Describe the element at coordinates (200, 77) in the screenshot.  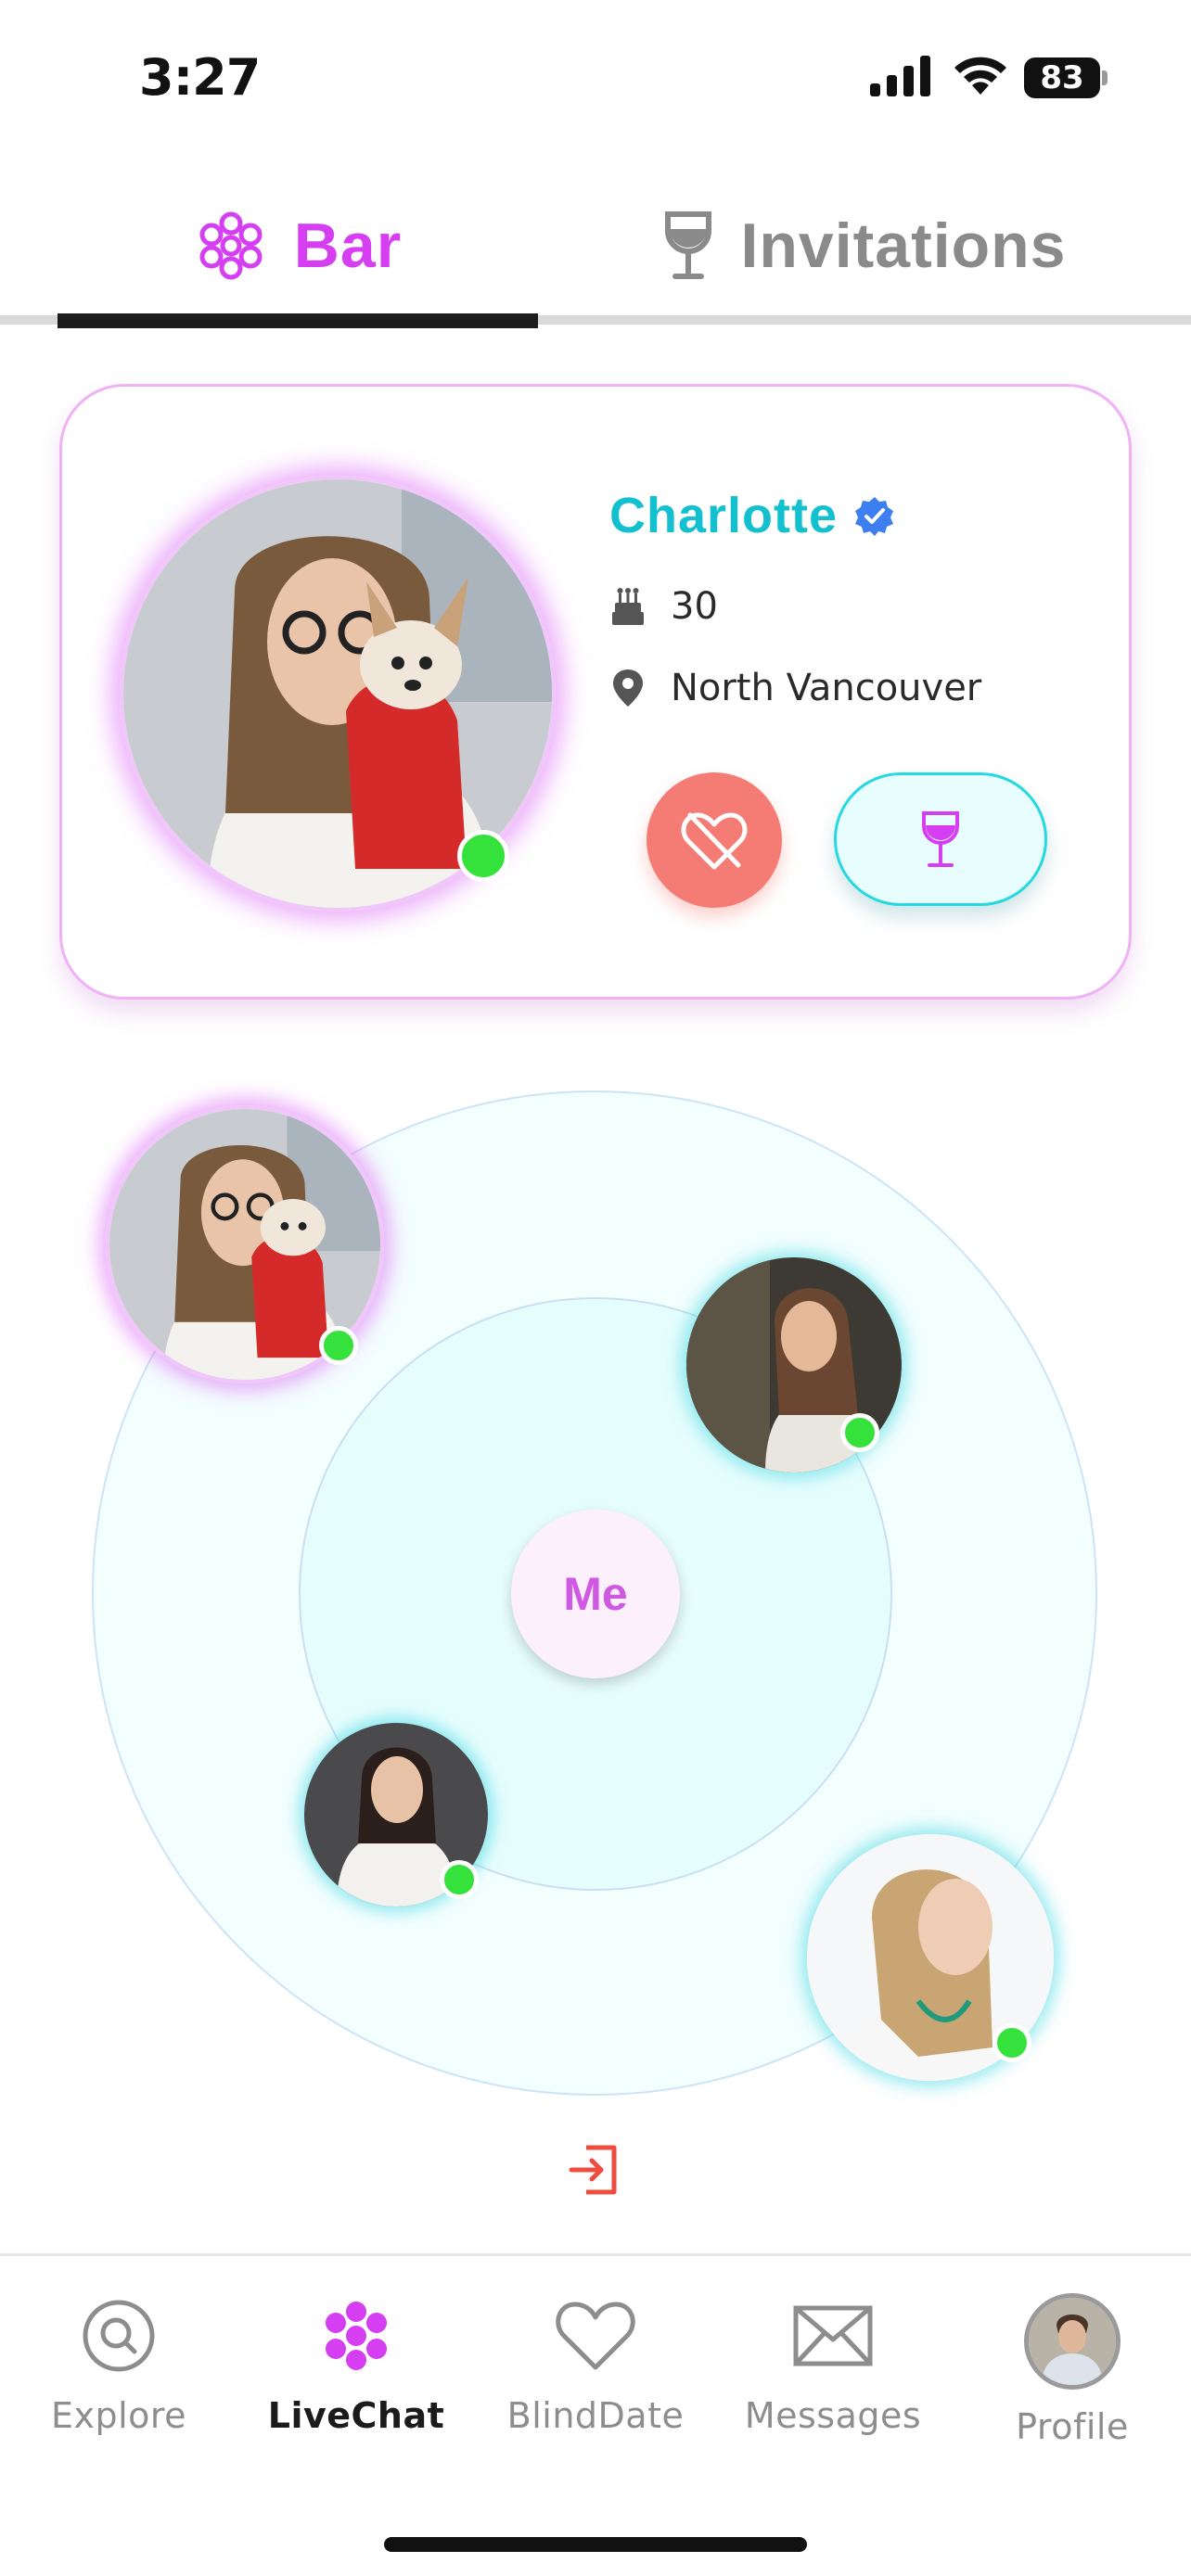
I see `status-time: 3:27` at that location.